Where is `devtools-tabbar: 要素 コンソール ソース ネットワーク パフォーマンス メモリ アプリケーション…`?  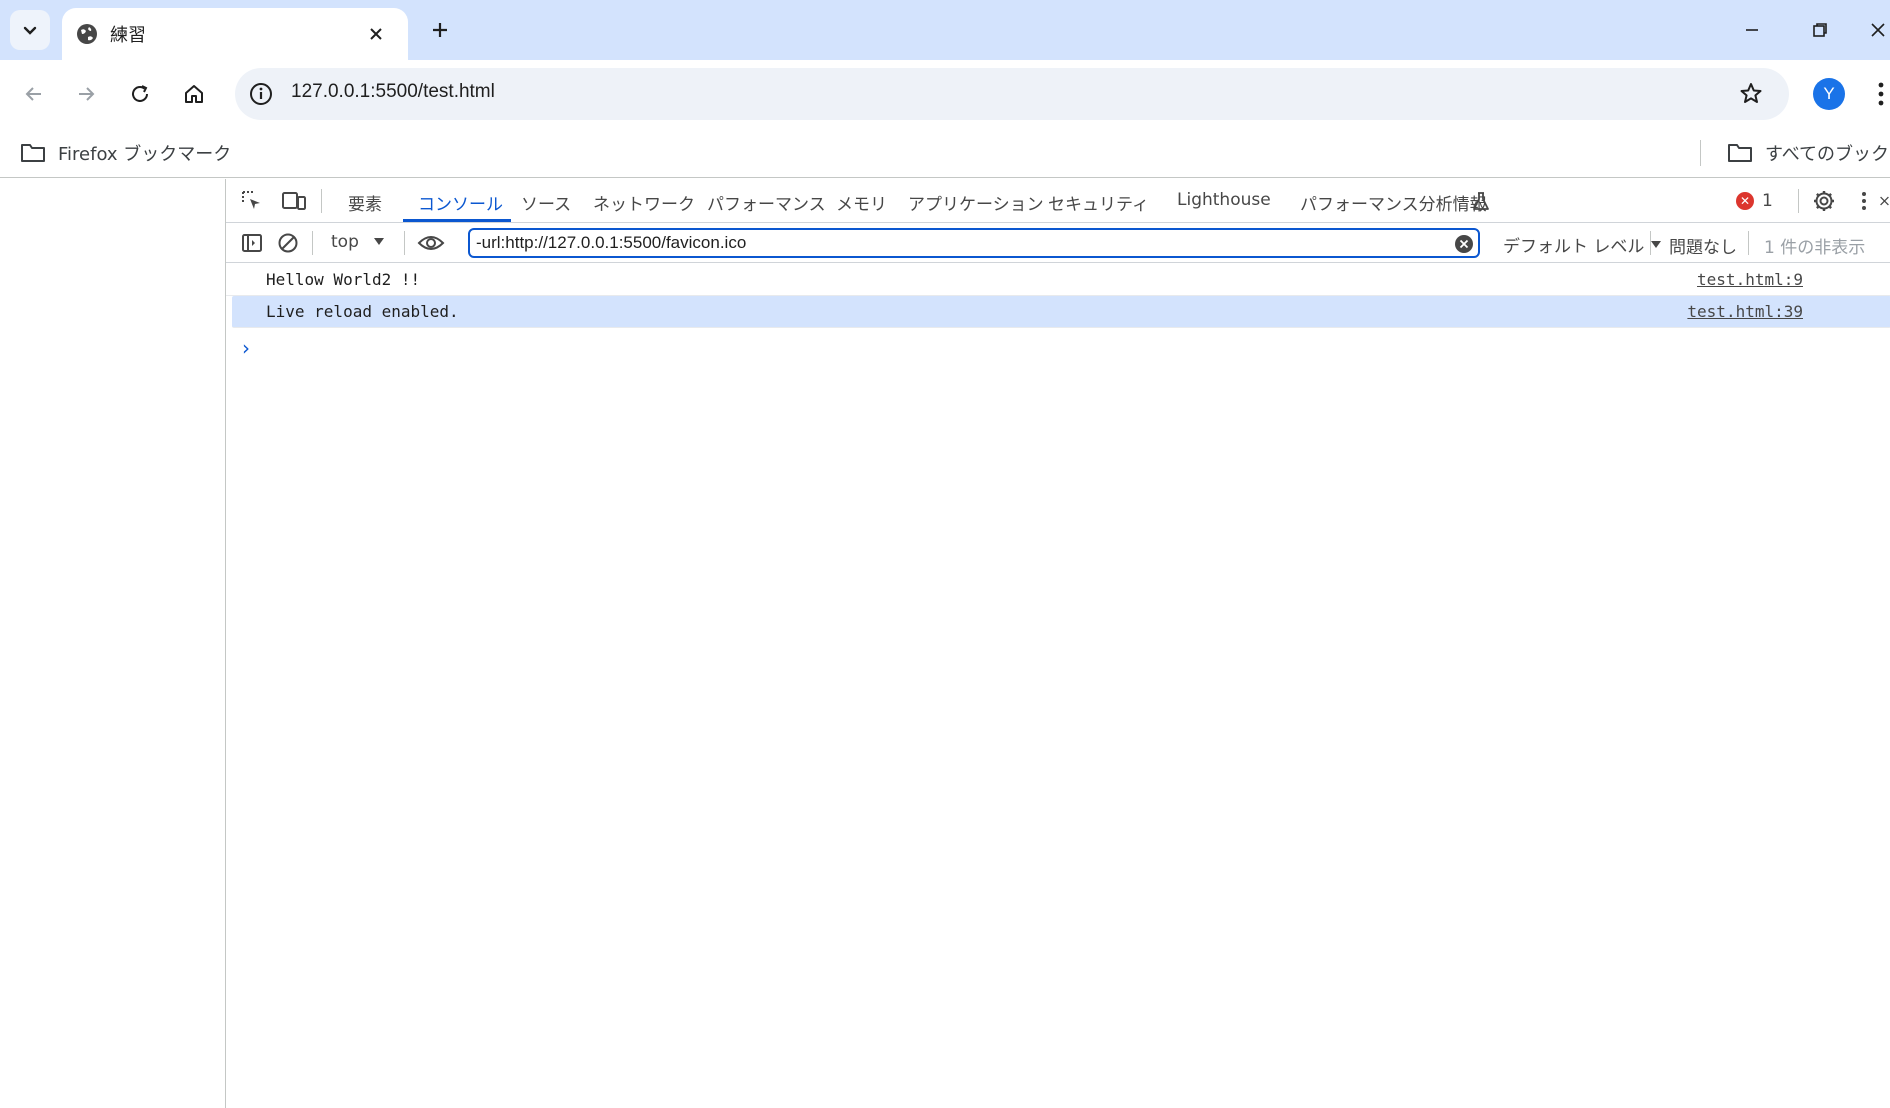 devtools-tabbar: 要素 コンソール ソース ネットワーク パフォーマンス メモリ アプリケーション… is located at coordinates (1058, 201).